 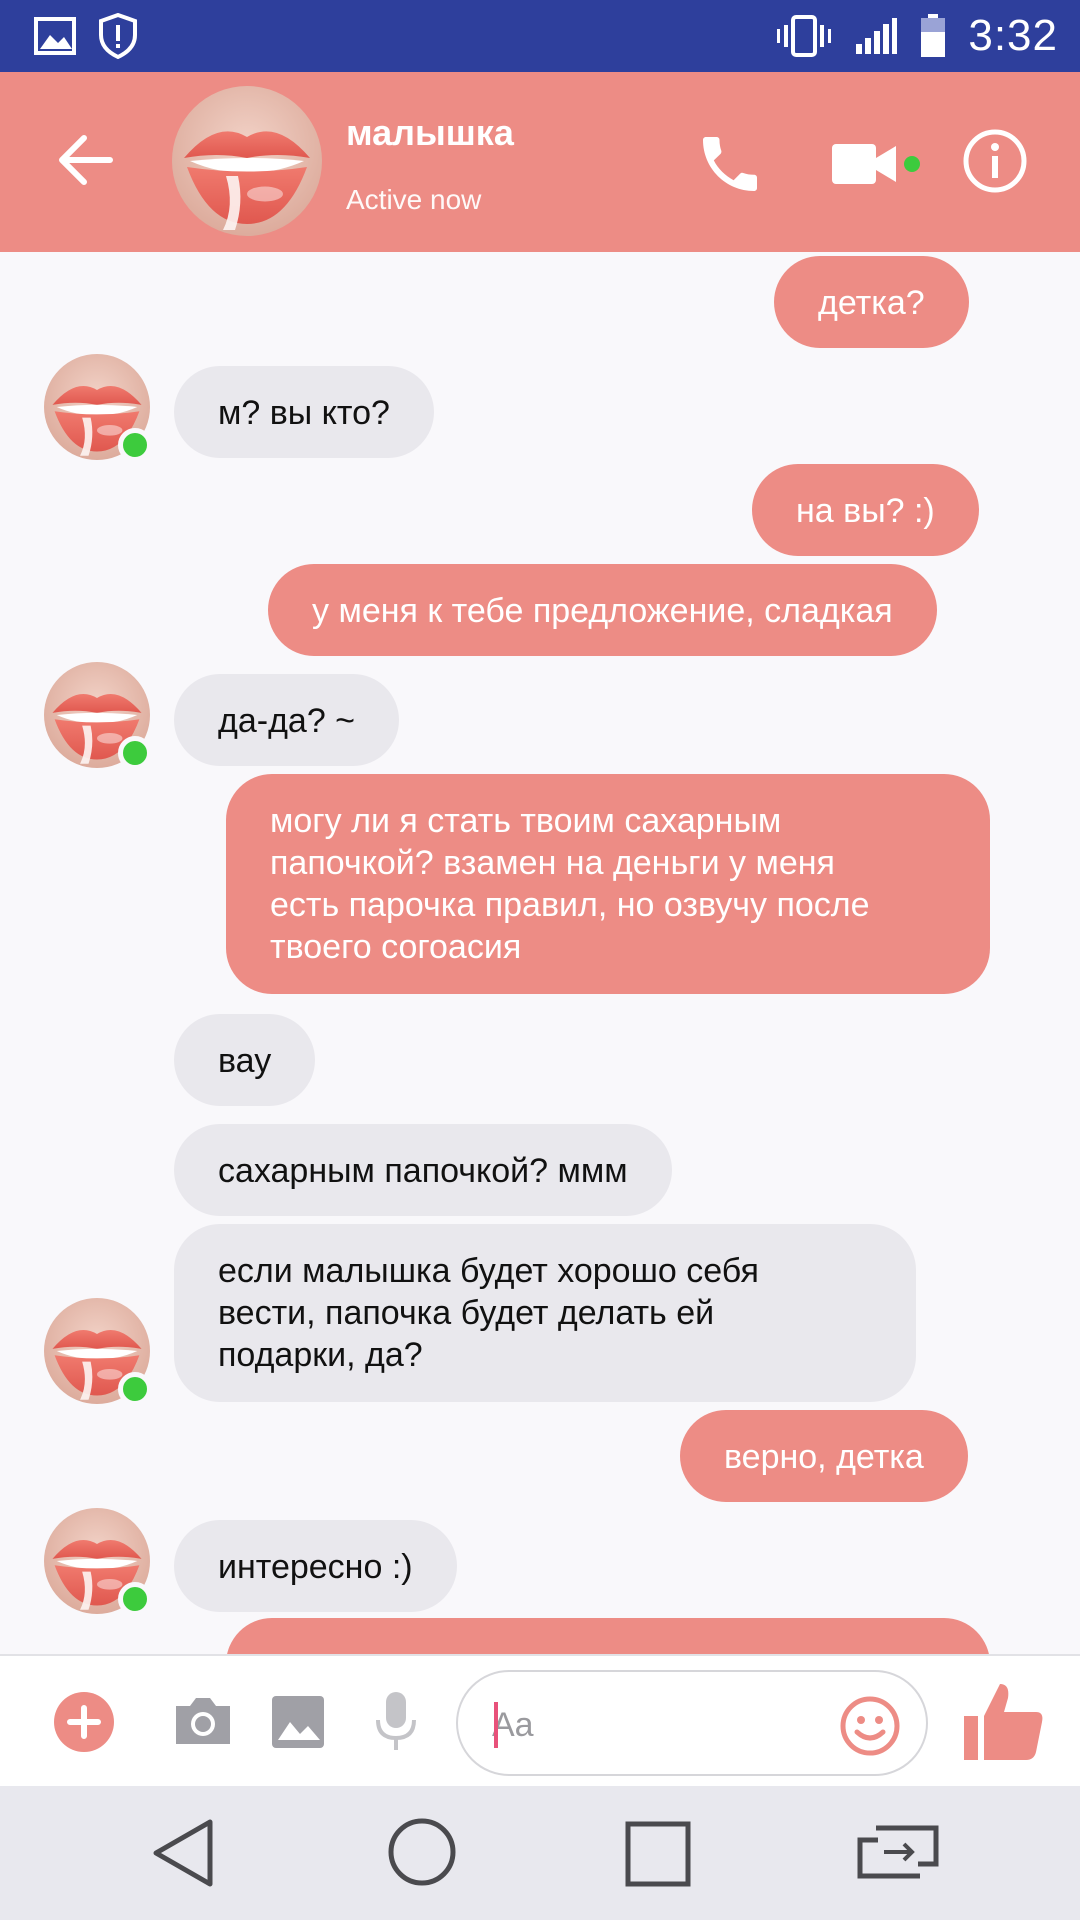 I want to click on phone-icon, so click(x=730, y=164).